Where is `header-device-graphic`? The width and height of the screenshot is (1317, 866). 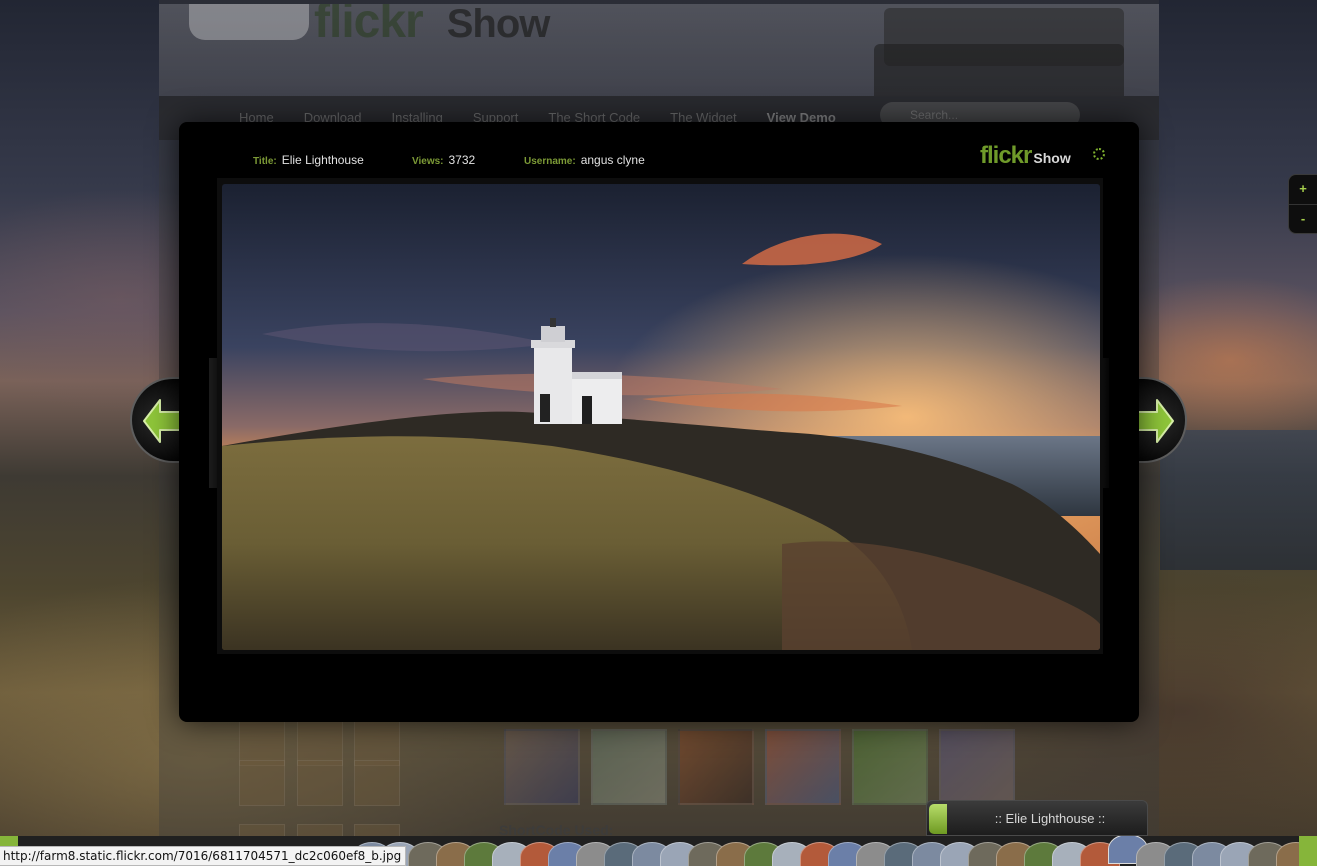 header-device-graphic is located at coordinates (249, 22).